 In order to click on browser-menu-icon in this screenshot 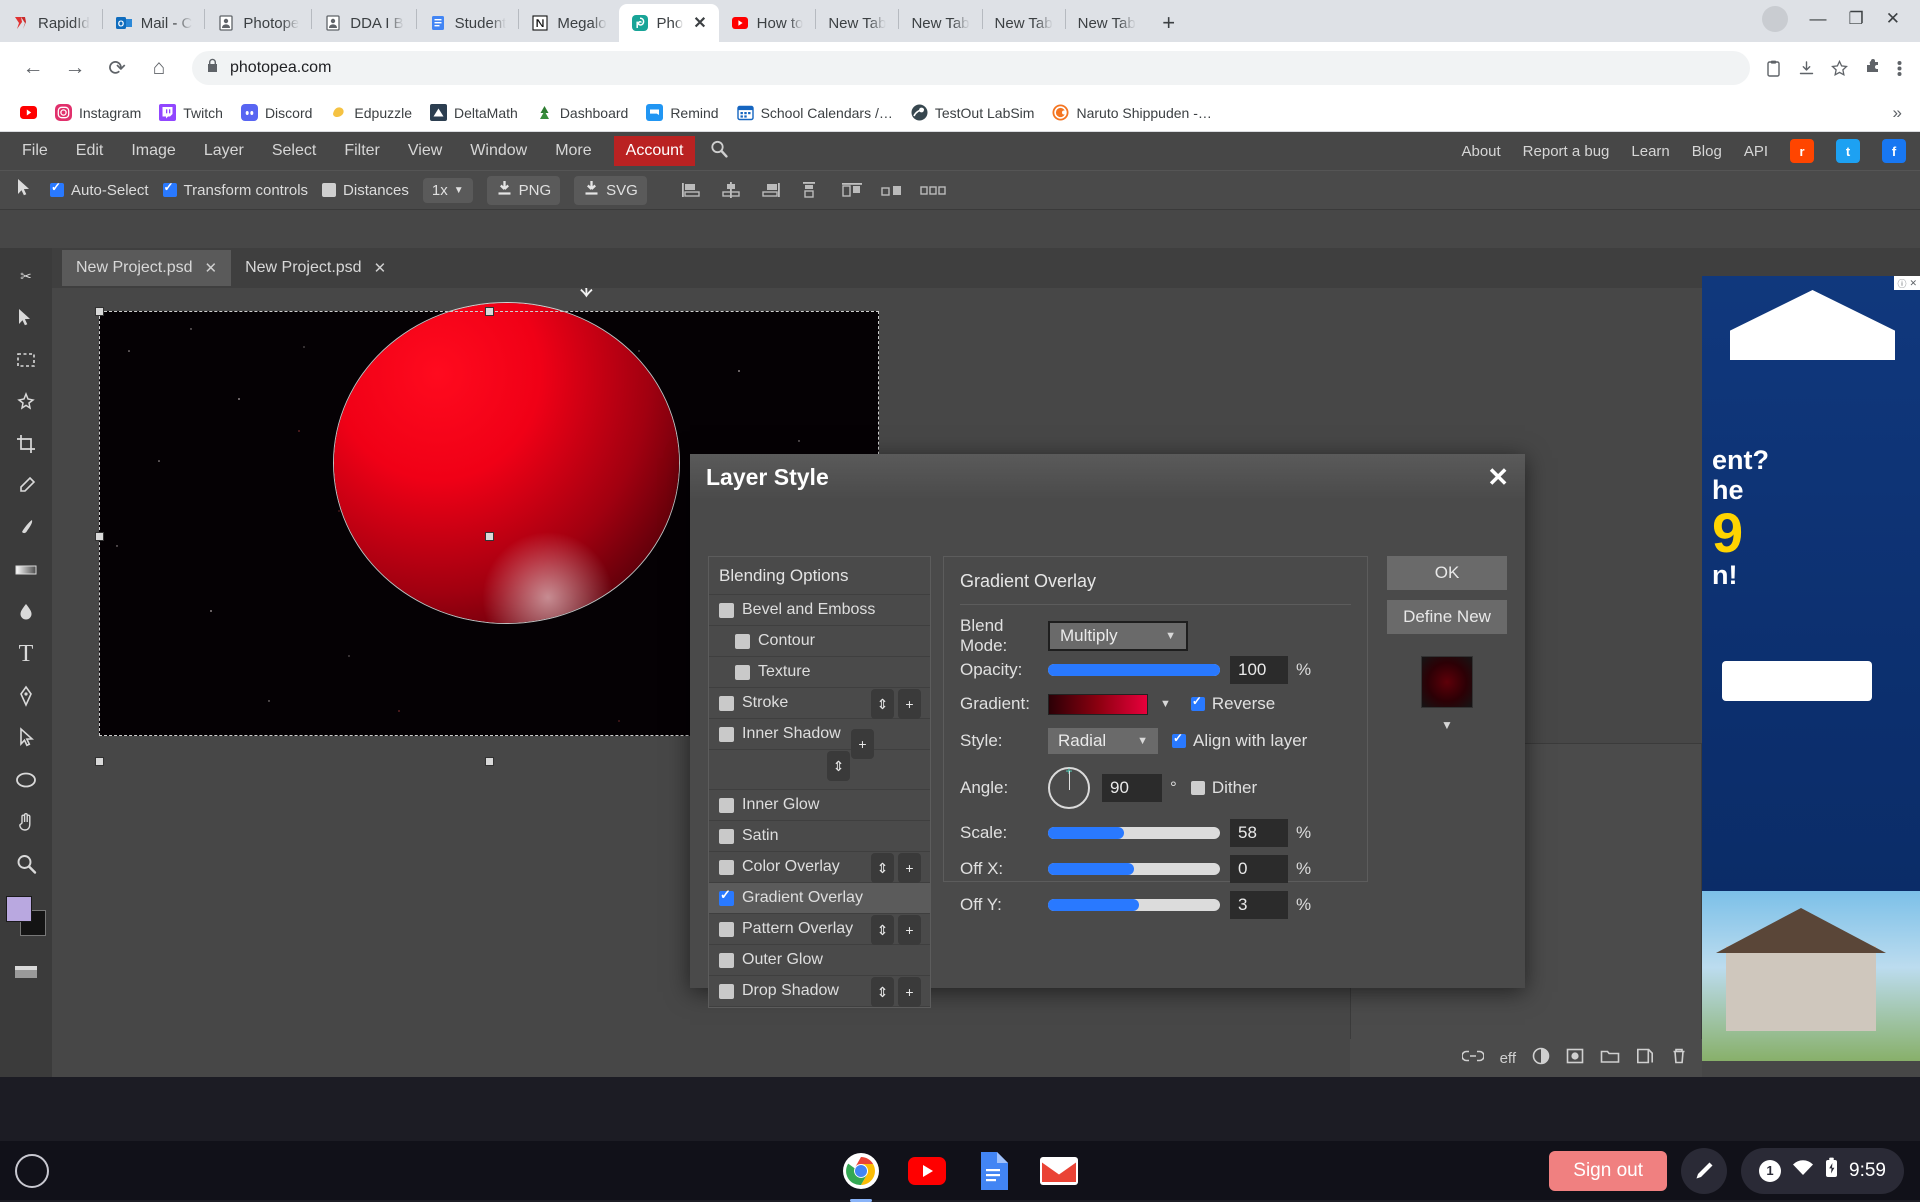, I will do `click(1899, 68)`.